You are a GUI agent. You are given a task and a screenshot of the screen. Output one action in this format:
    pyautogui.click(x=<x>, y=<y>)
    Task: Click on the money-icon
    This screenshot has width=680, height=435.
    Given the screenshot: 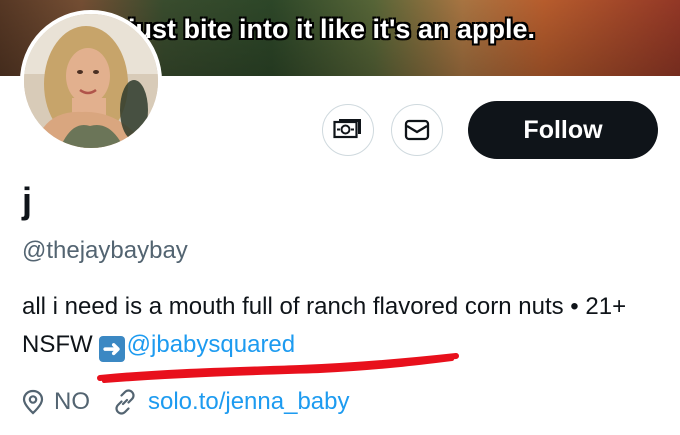 What is the action you would take?
    pyautogui.click(x=347, y=129)
    